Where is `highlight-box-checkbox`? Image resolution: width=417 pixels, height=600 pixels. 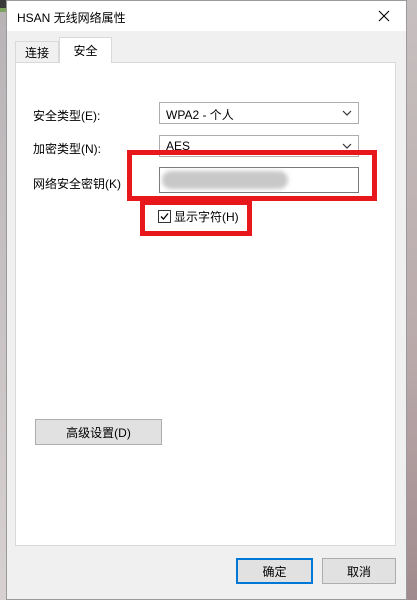
highlight-box-checkbox is located at coordinates (196, 218).